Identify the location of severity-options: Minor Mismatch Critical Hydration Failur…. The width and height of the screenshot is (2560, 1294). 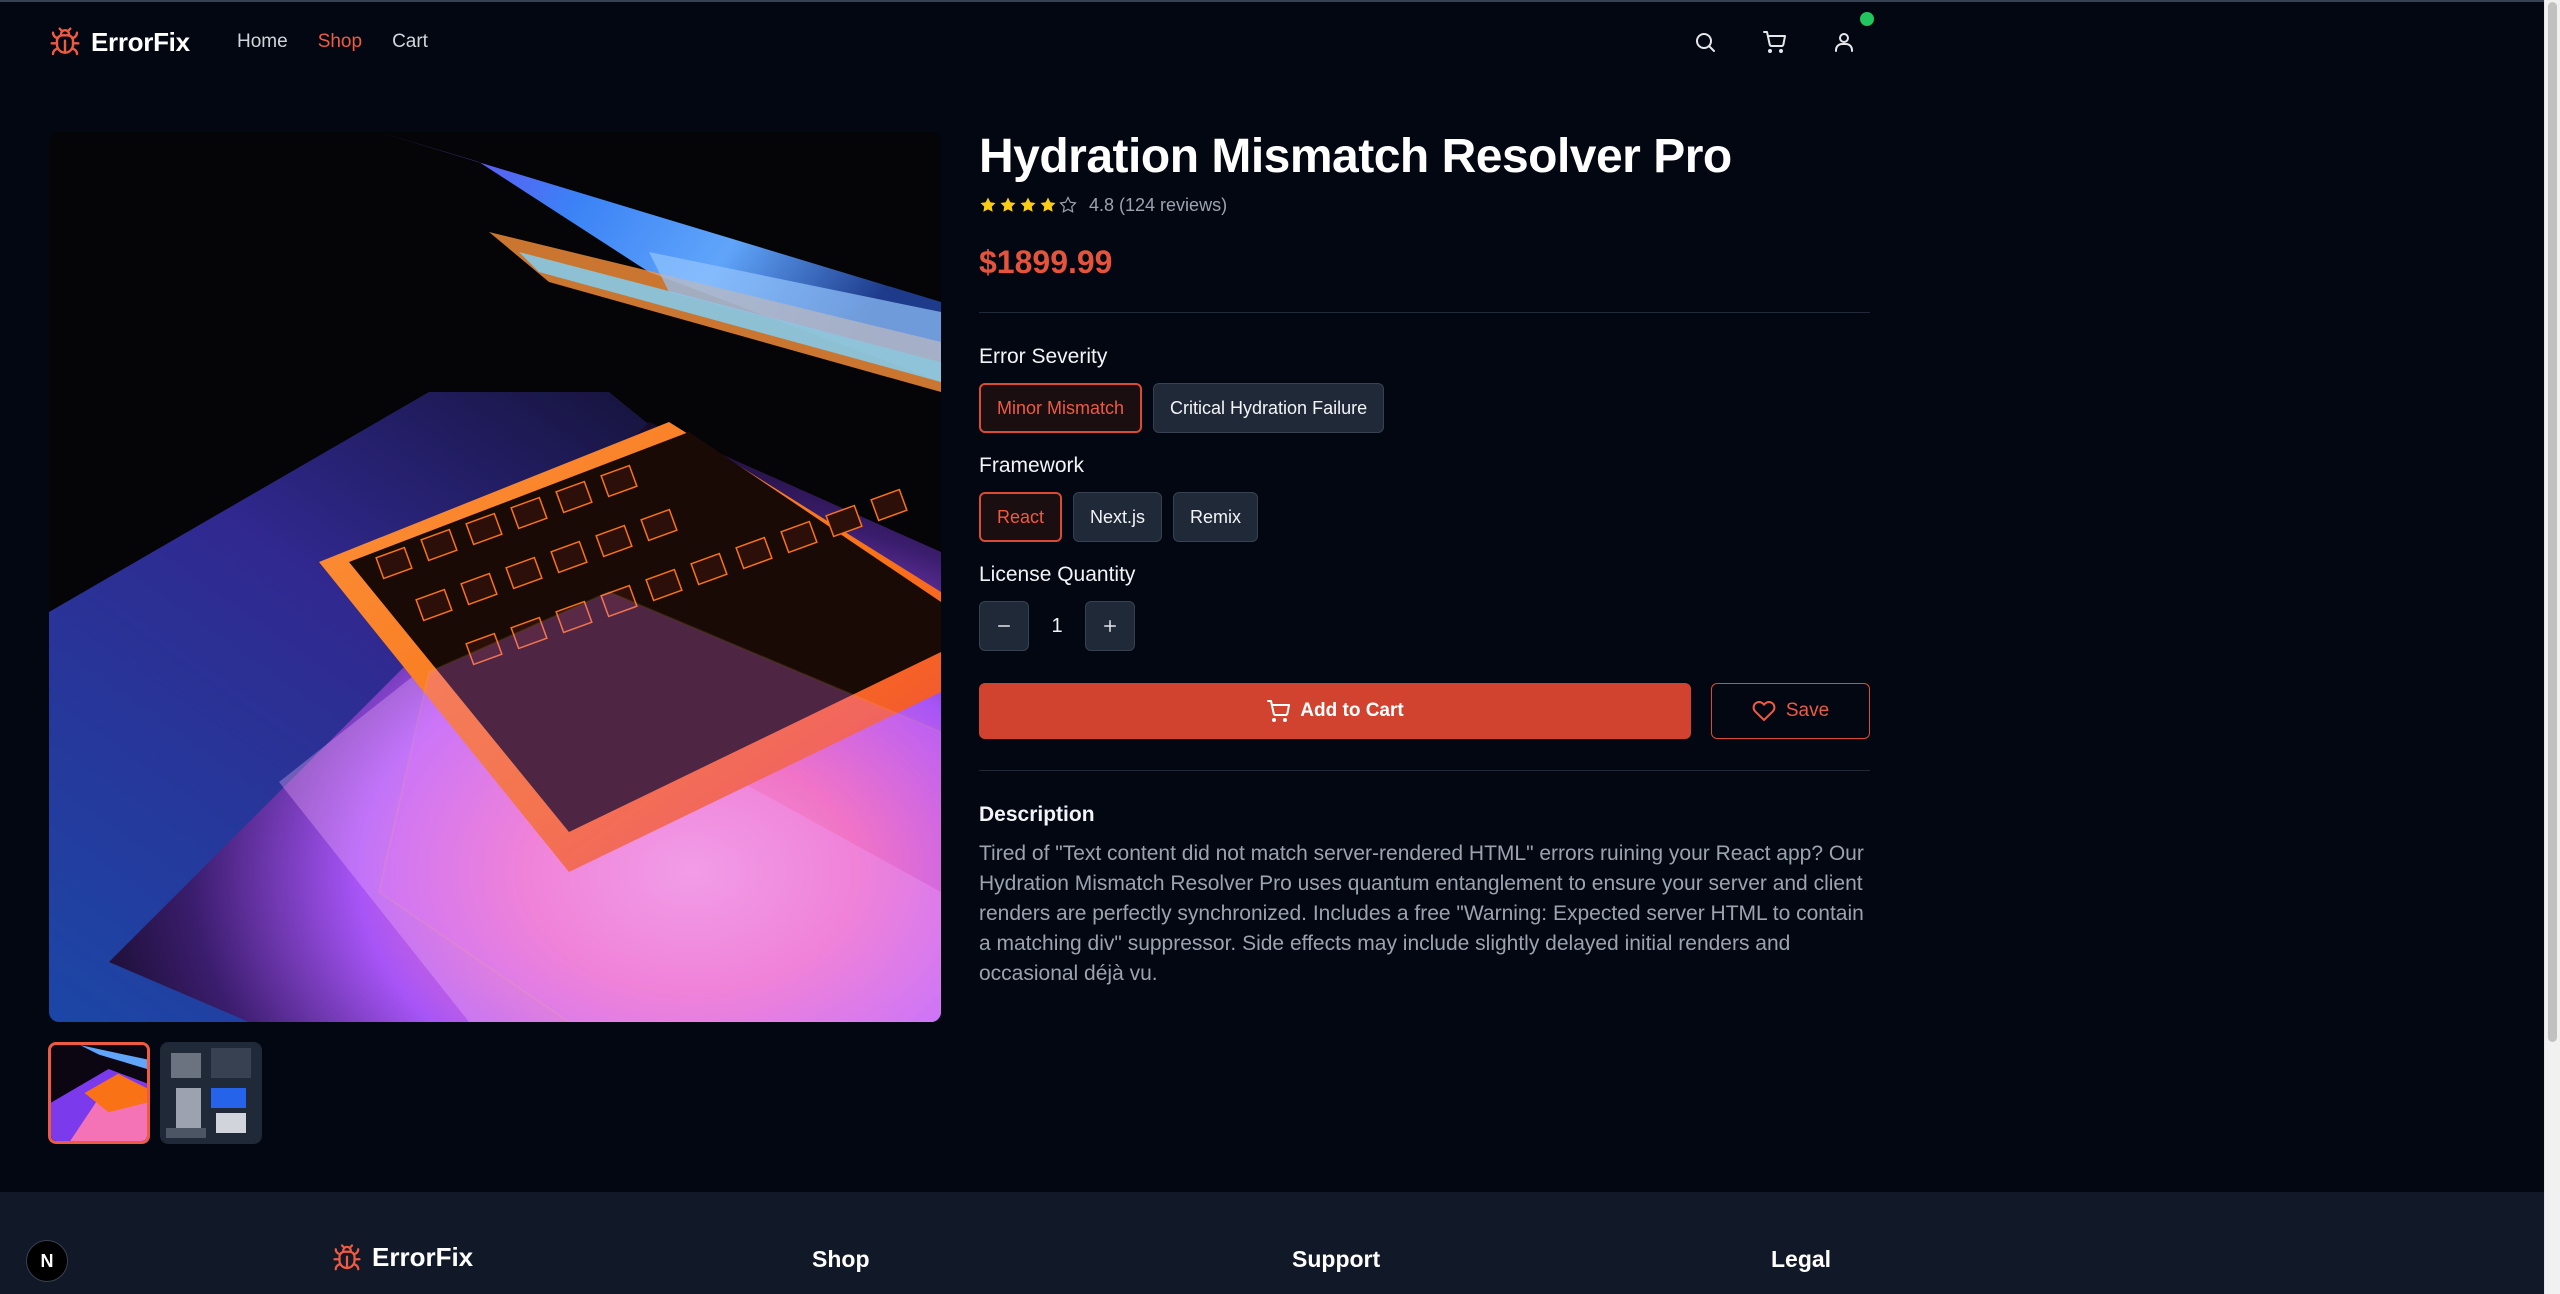
(1424, 408).